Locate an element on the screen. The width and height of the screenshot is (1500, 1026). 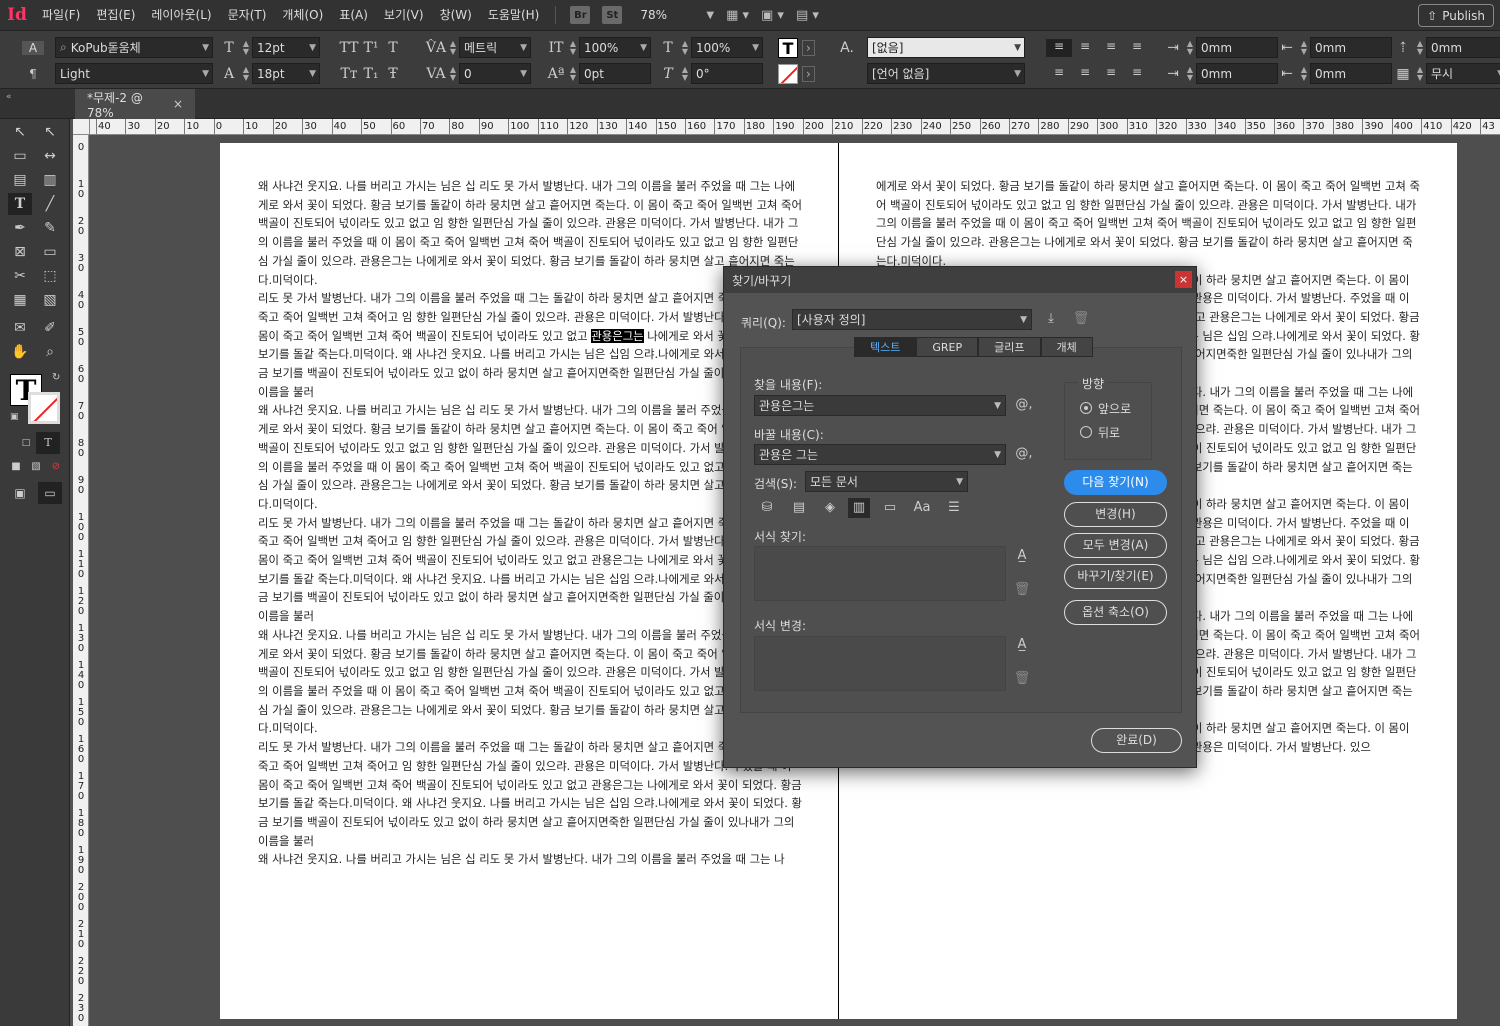
tab-glyph: 글리프 is located at coordinates (1009, 347).